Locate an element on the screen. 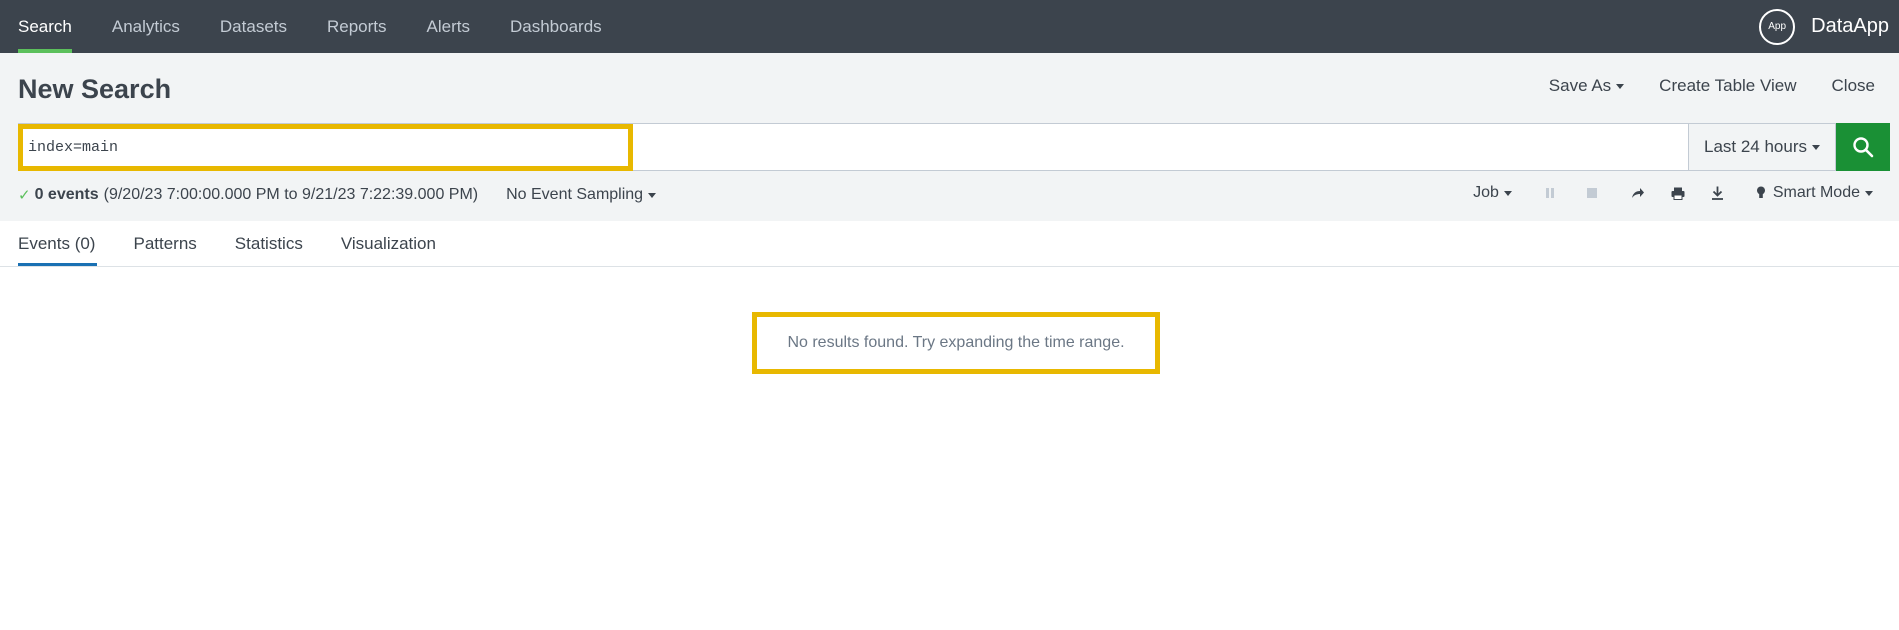 The width and height of the screenshot is (1899, 630). event-count: 0 events is located at coordinates (66, 194).